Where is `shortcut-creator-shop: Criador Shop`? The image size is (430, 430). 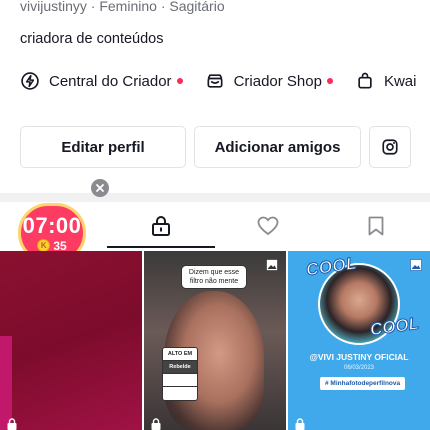
shortcut-creator-shop: Criador Shop is located at coordinates (269, 81).